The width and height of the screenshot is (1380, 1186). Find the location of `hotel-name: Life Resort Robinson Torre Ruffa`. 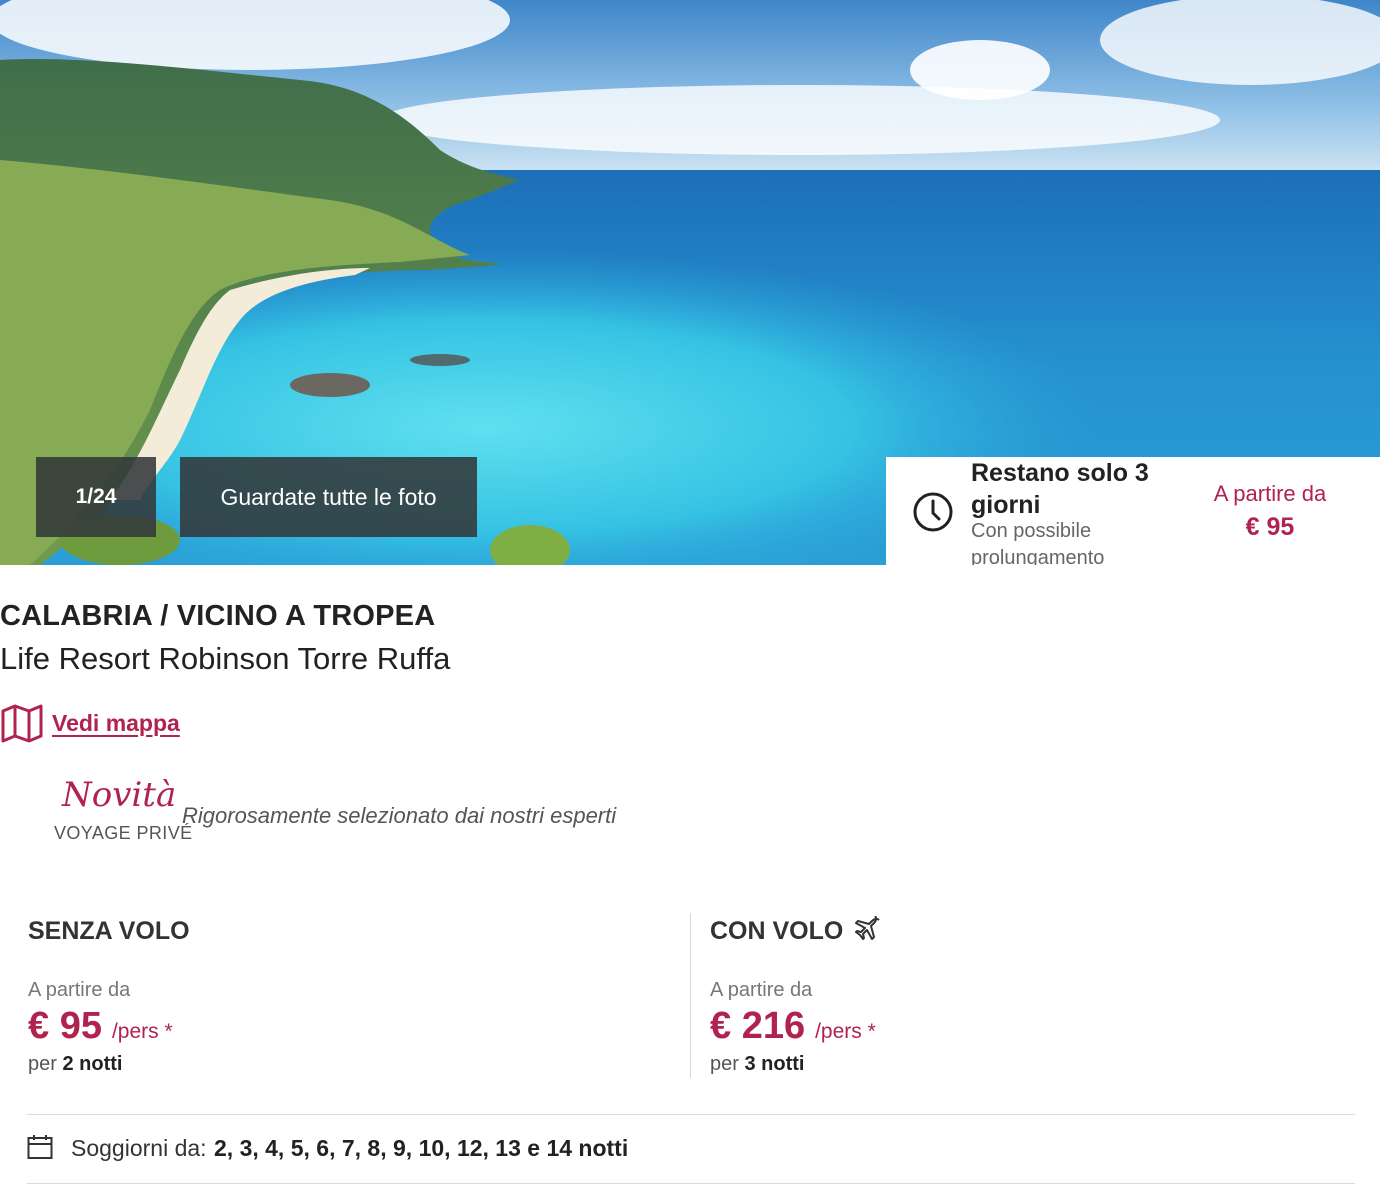

hotel-name: Life Resort Robinson Torre Ruffa is located at coordinates (225, 658).